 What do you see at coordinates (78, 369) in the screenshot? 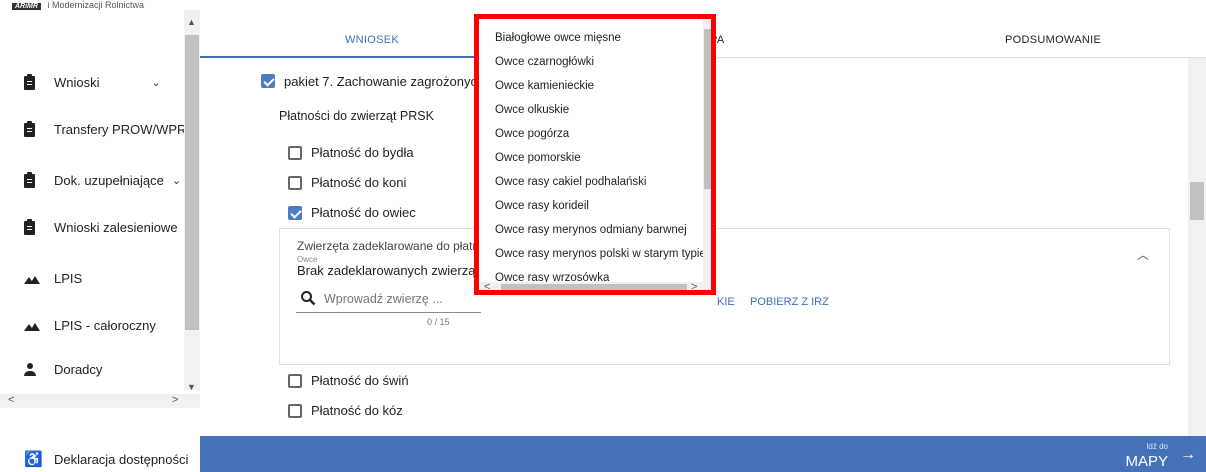
I see `sidebar-item-label: Doradcy` at bounding box center [78, 369].